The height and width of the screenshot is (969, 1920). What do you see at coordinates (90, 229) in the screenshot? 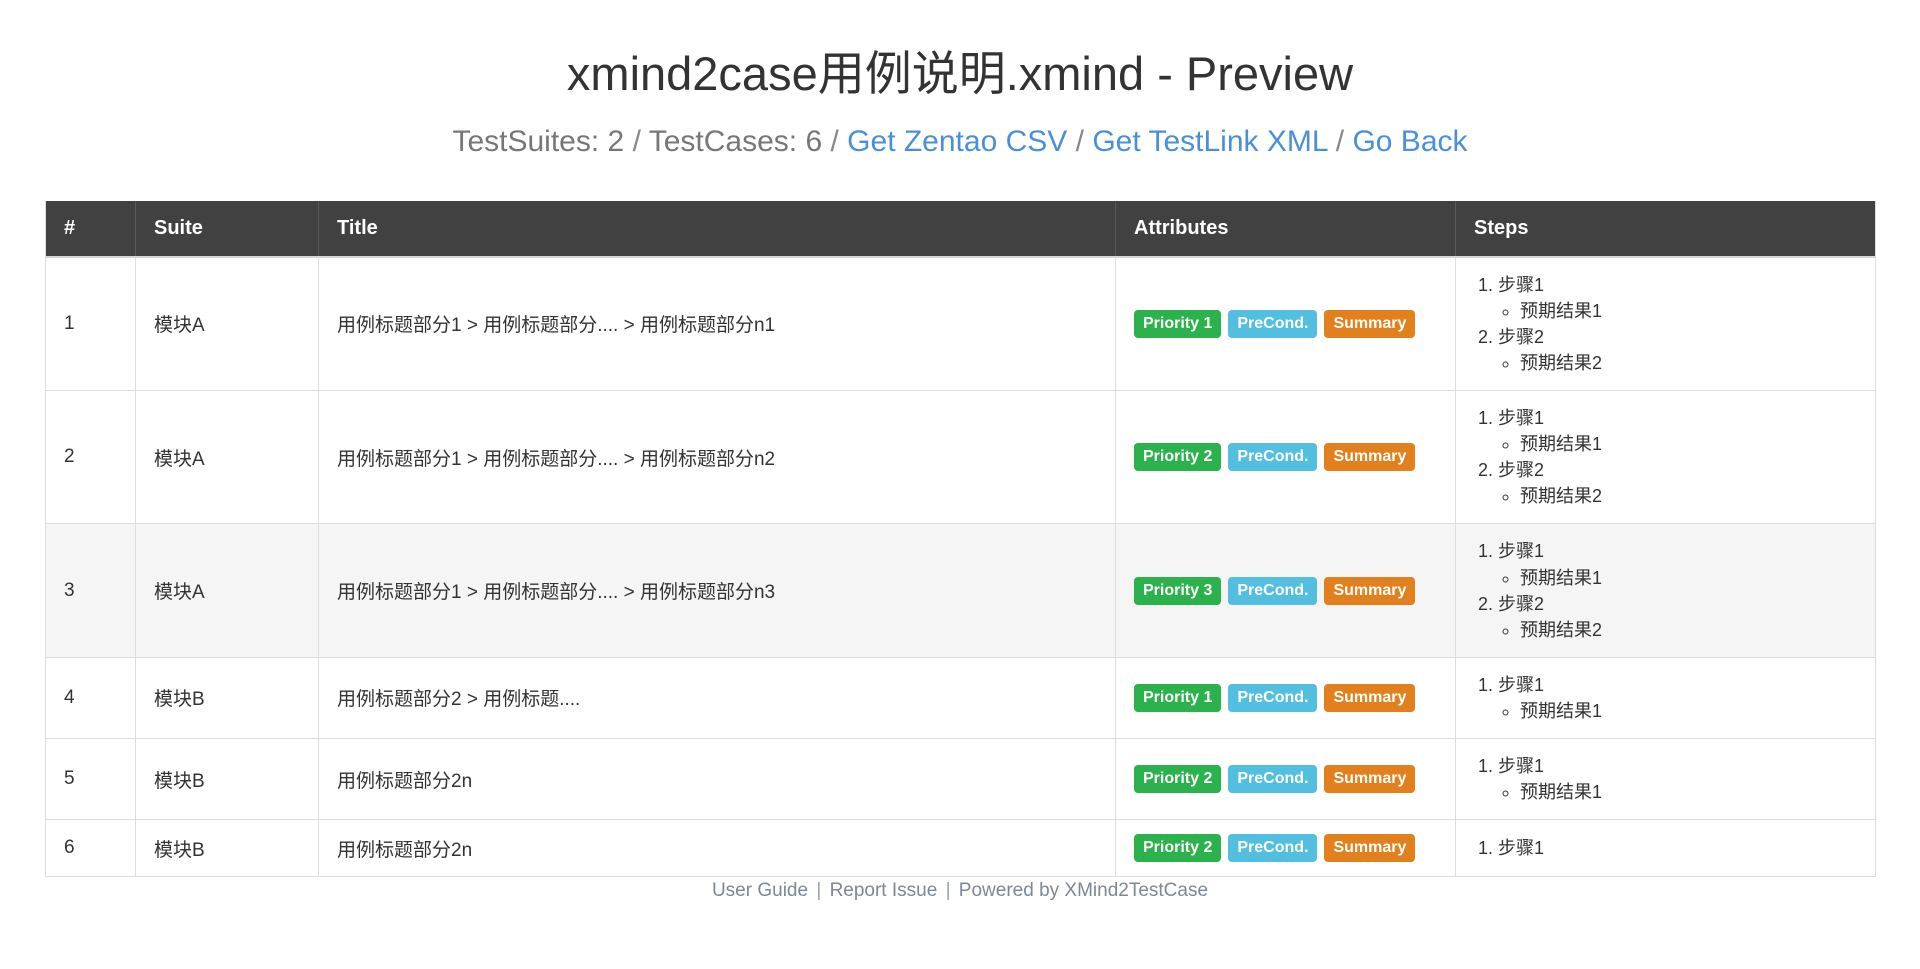
I see `column-header-index: #` at bounding box center [90, 229].